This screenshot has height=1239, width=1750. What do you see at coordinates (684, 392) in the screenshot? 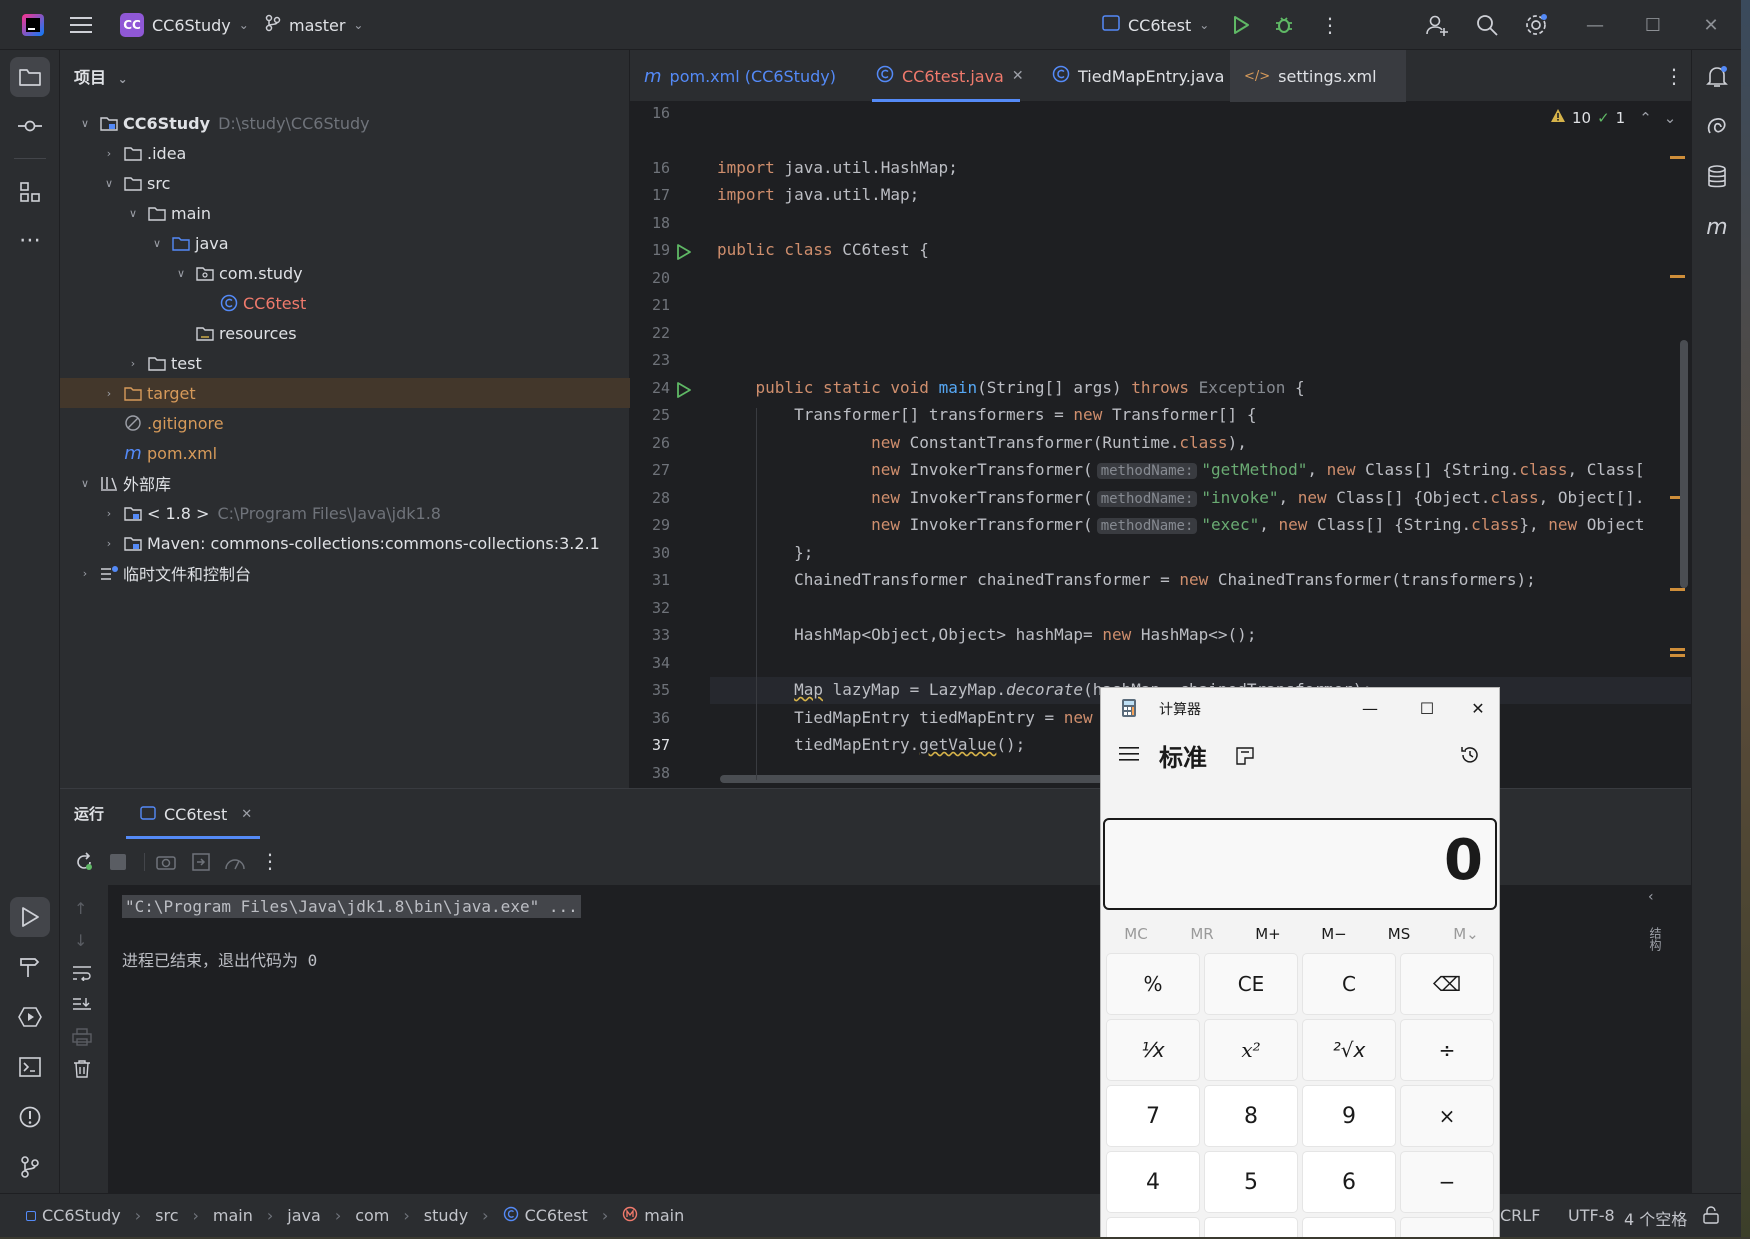
I see `run-gutter-icon` at bounding box center [684, 392].